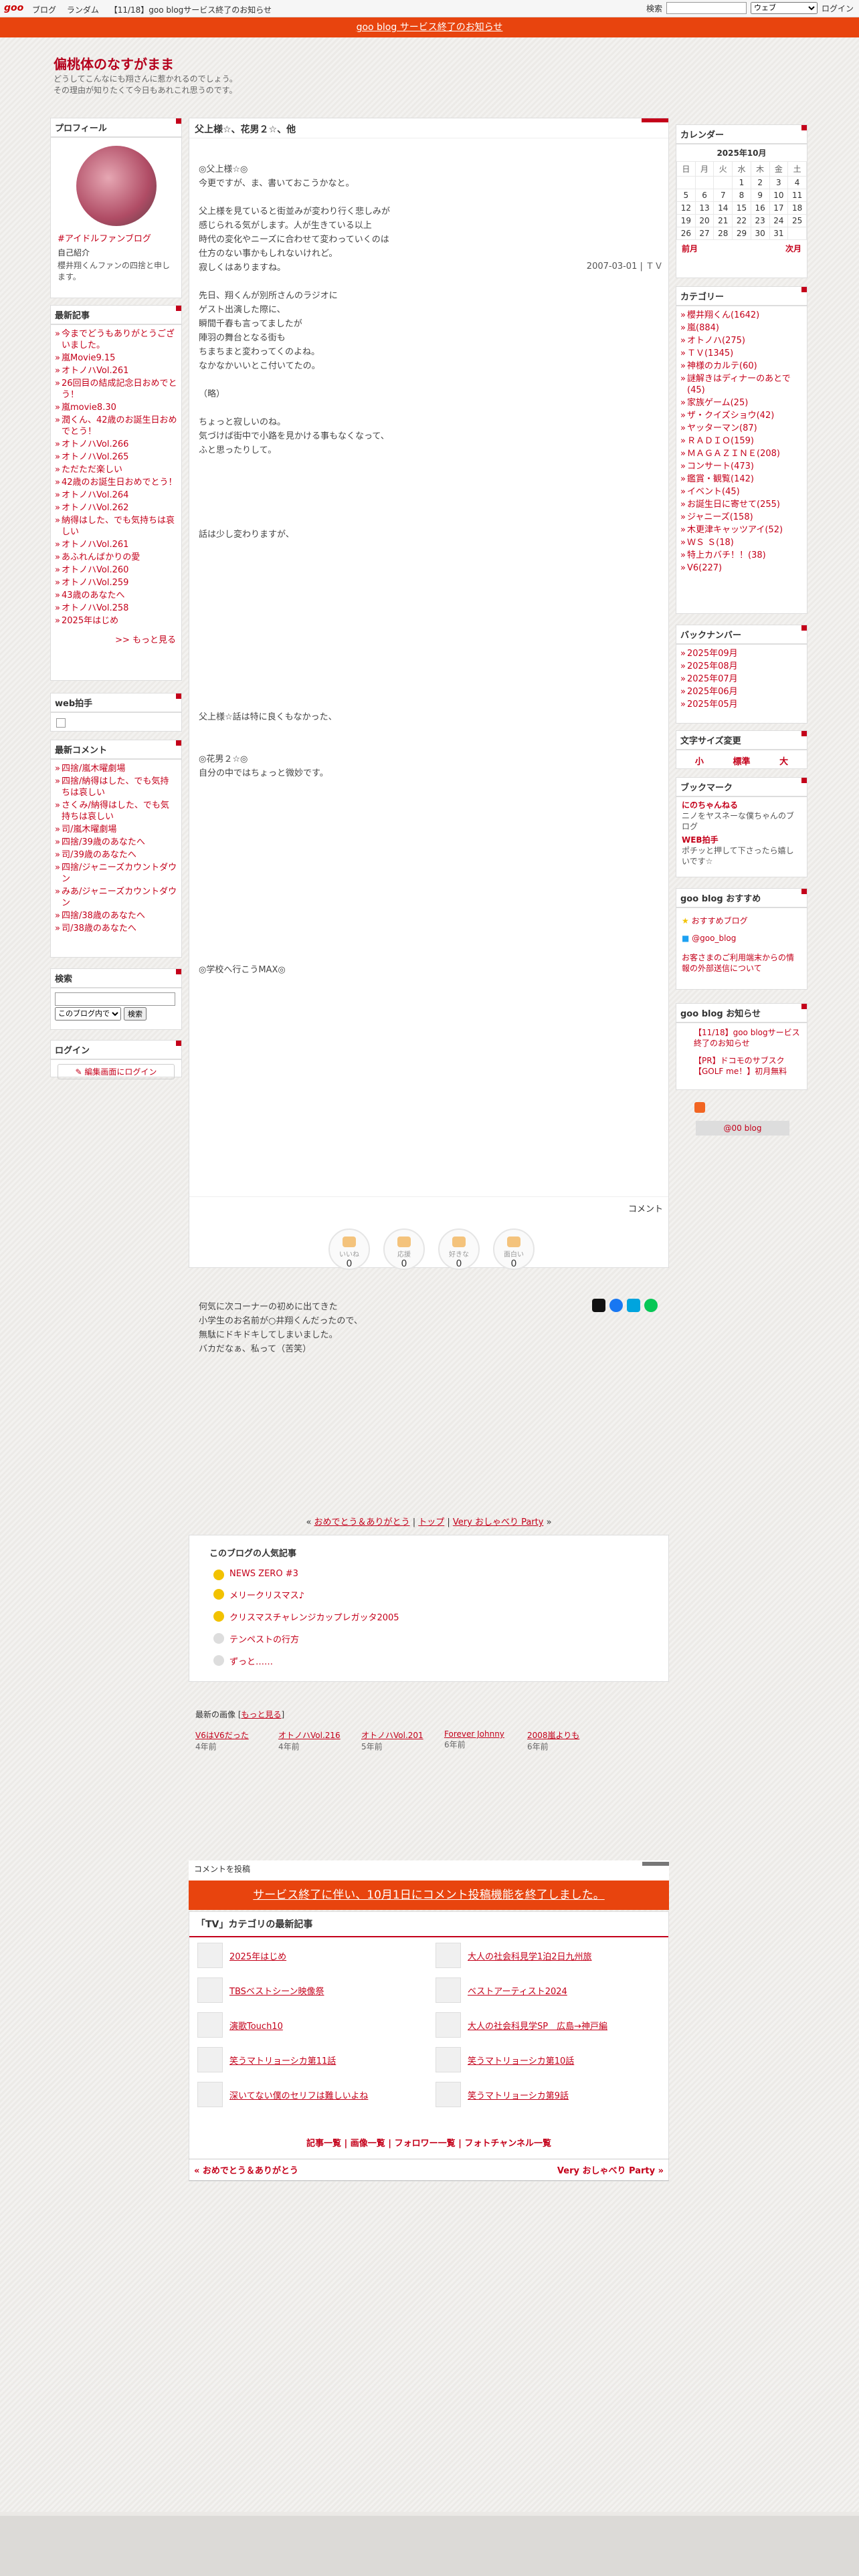  What do you see at coordinates (116, 830) in the screenshot?
I see `comment-item: 司/嵐木曜劇場` at bounding box center [116, 830].